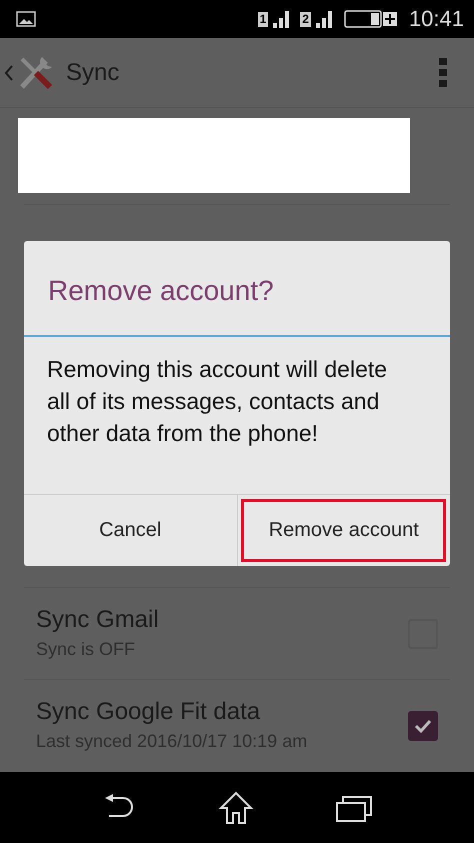 This screenshot has height=843, width=474. I want to click on chevron-left-icon, so click(9, 73).